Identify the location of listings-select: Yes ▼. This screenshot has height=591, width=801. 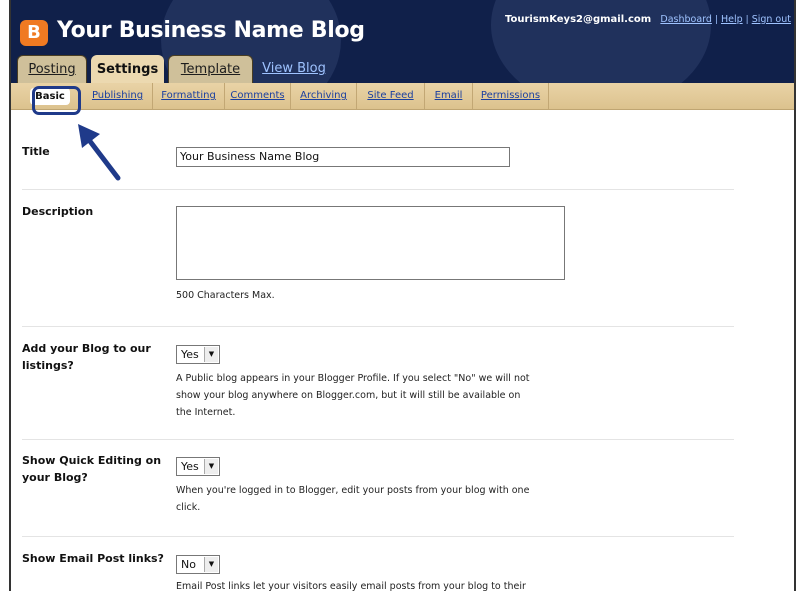
(198, 354).